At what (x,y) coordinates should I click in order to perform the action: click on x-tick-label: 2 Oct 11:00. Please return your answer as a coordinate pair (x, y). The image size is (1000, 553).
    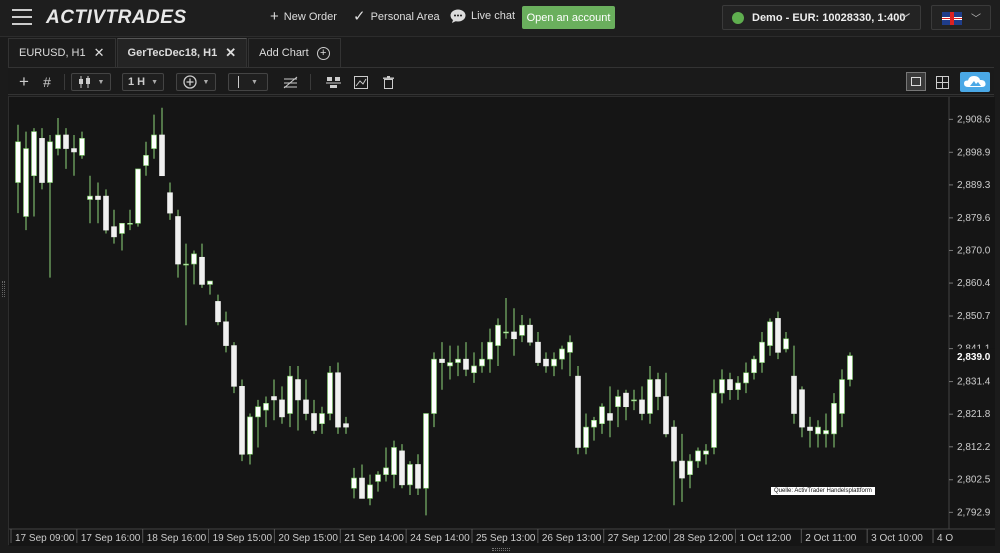
    Looking at the image, I should click on (830, 538).